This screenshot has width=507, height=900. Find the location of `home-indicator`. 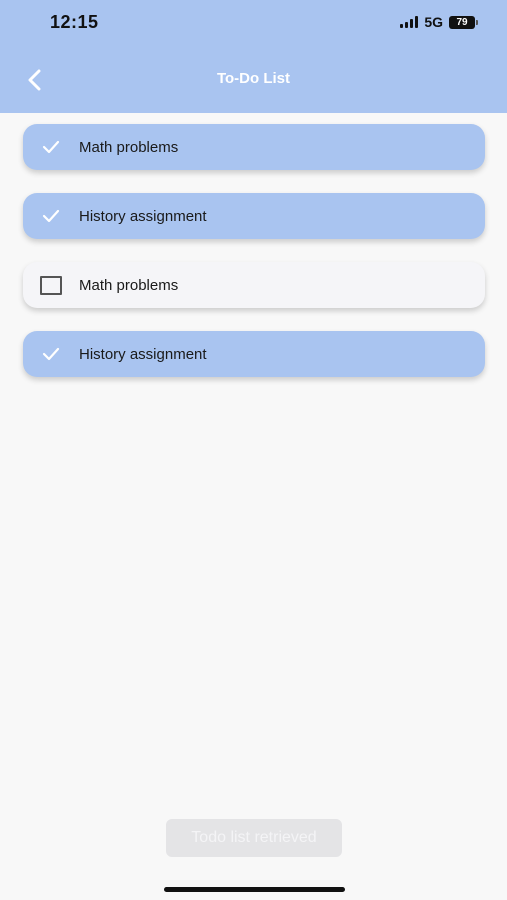

home-indicator is located at coordinates (254, 889).